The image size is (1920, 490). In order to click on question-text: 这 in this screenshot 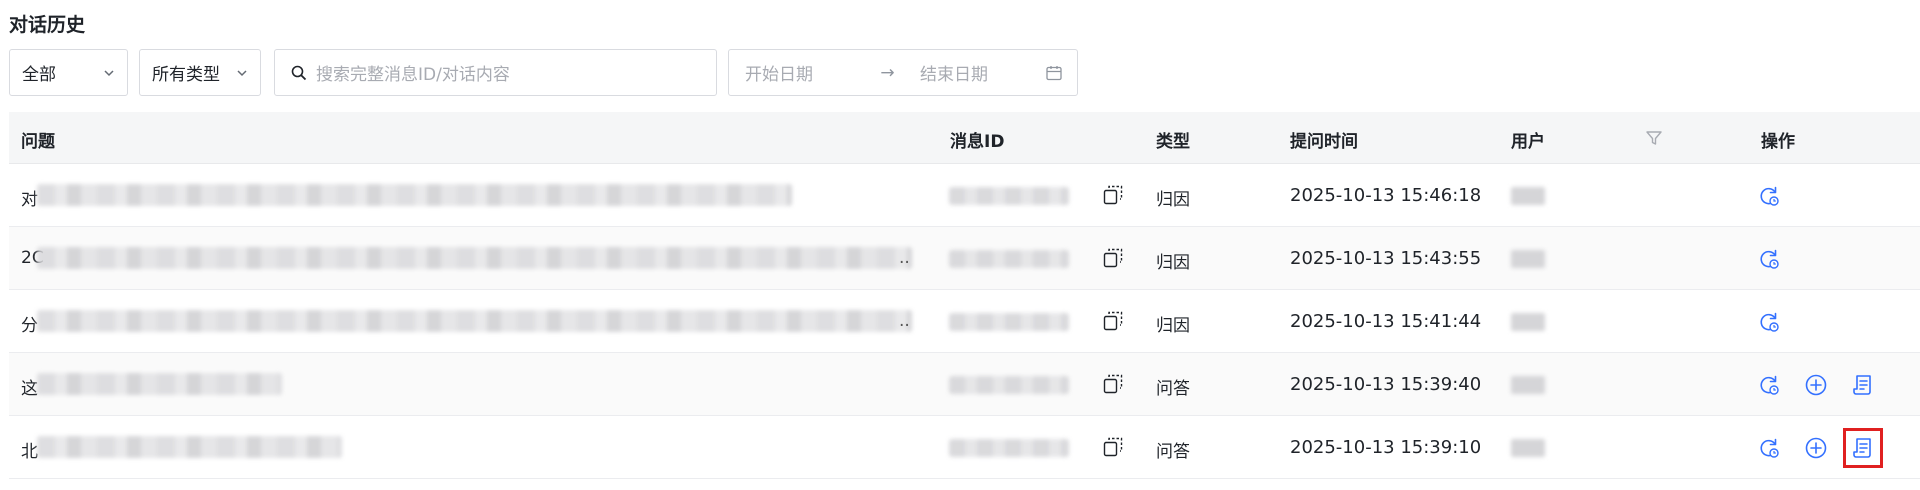, I will do `click(29, 389)`.